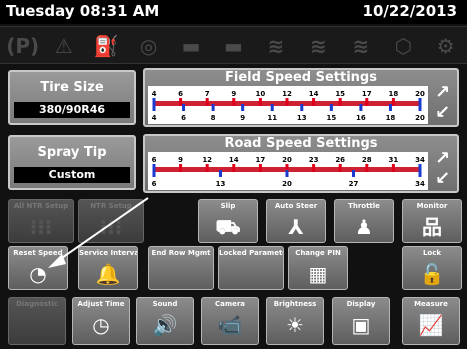 The width and height of the screenshot is (467, 349). I want to click on brightness-button: Brightness ☀, so click(295, 321).